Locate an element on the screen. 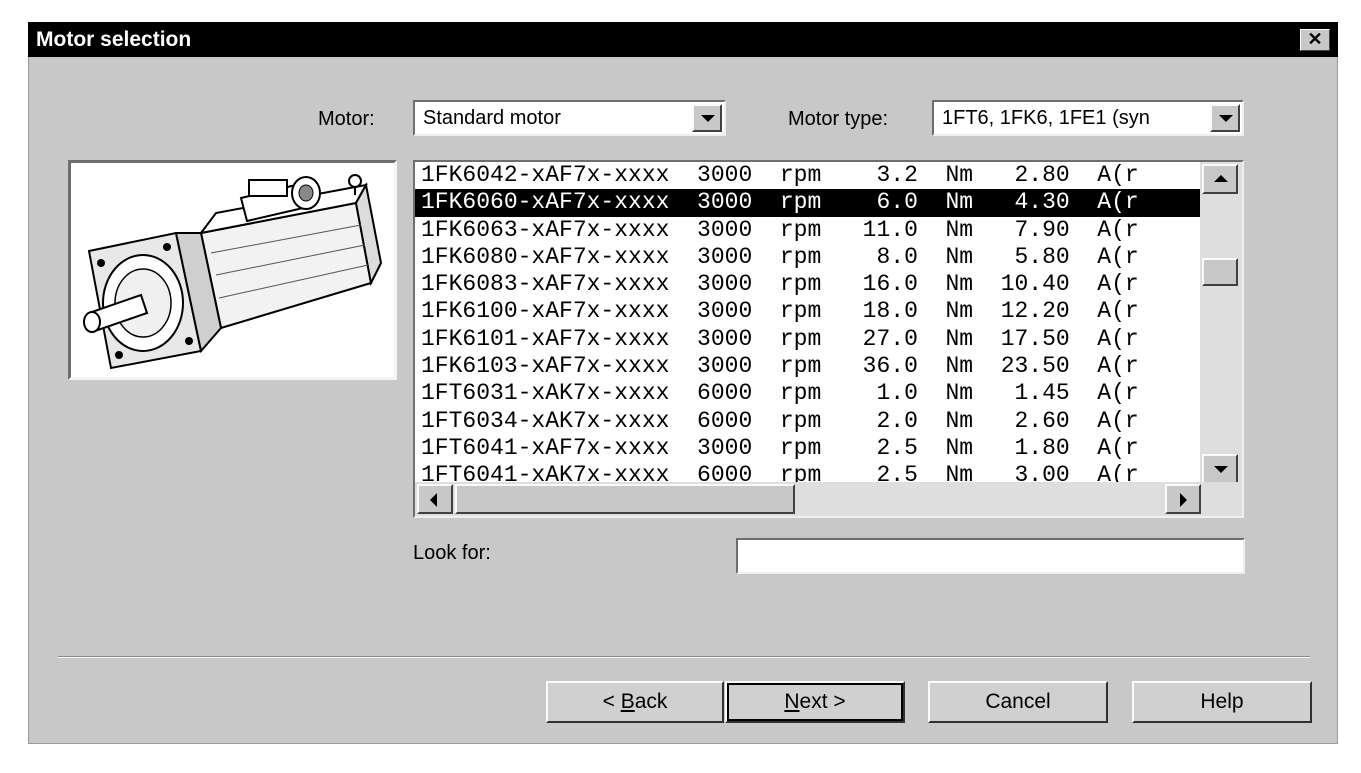 The width and height of the screenshot is (1361, 773). cancel-button-label: Cancel is located at coordinates (1018, 701).